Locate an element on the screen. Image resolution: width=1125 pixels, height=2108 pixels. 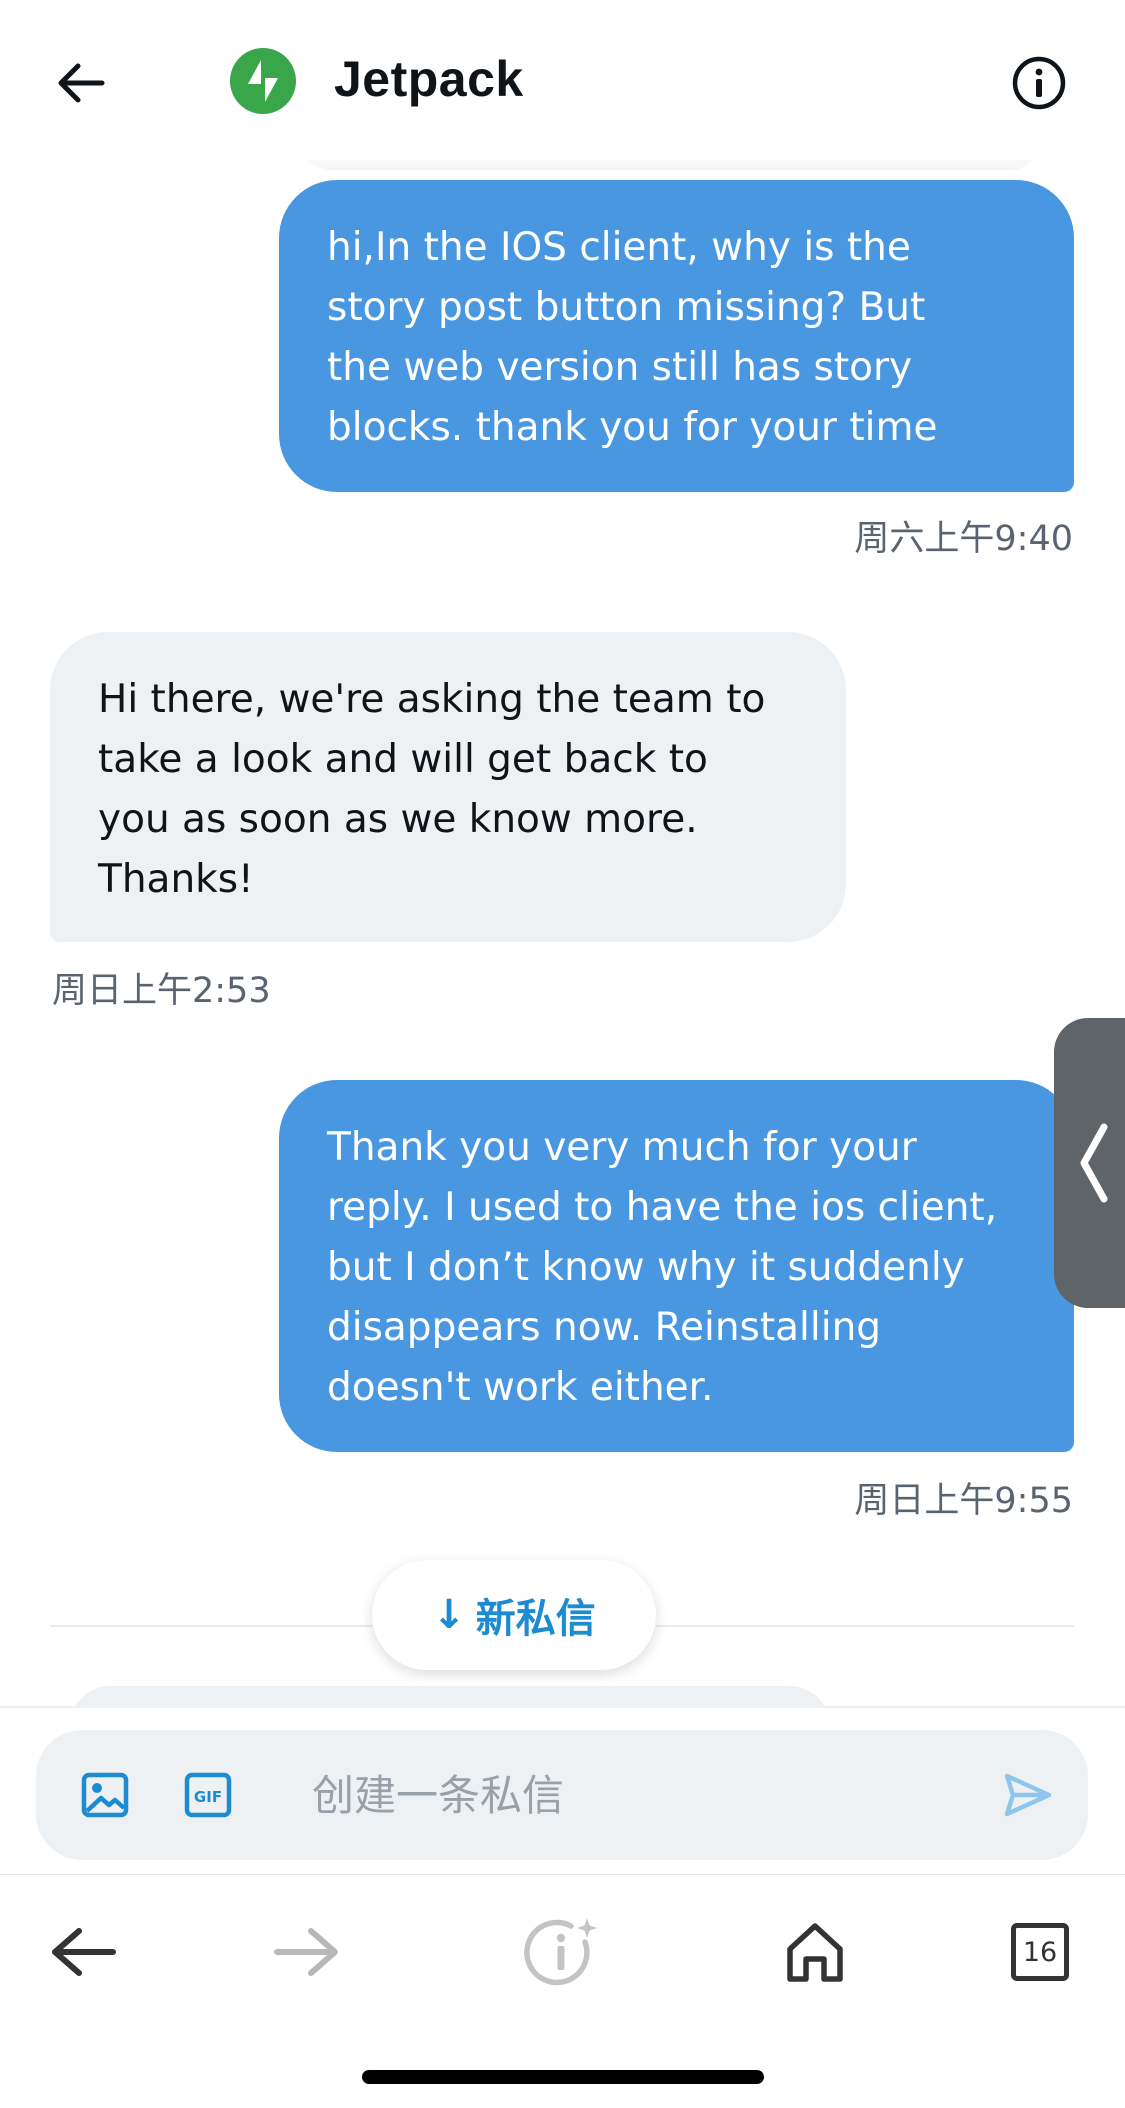
send-button is located at coordinates (1028, 1795).